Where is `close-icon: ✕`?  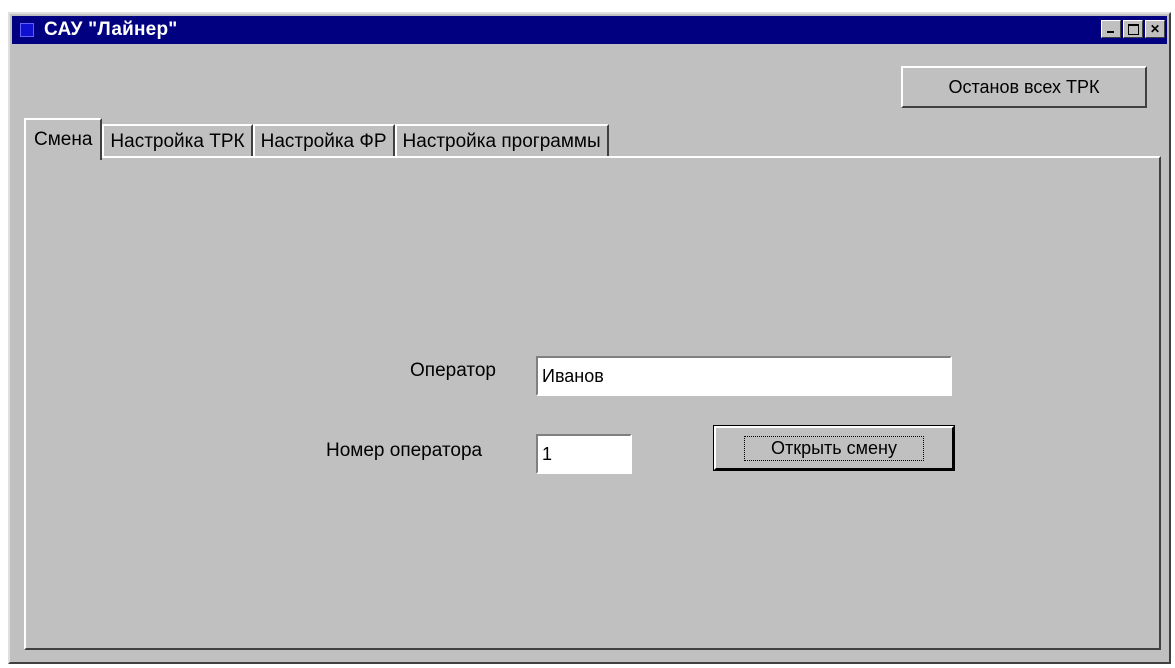
close-icon: ✕ is located at coordinates (1155, 29).